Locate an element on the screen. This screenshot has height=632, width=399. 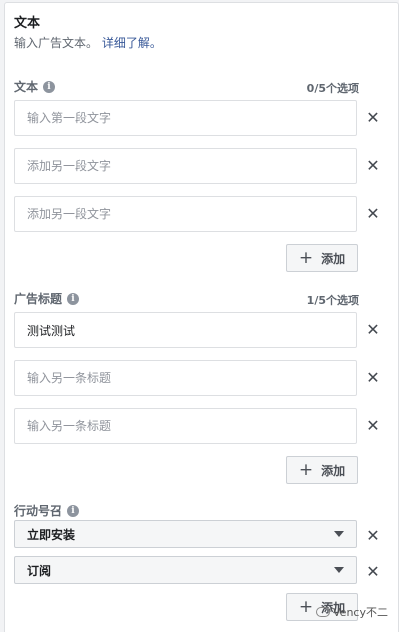
text-label: 文本 i is located at coordinates (35, 86).